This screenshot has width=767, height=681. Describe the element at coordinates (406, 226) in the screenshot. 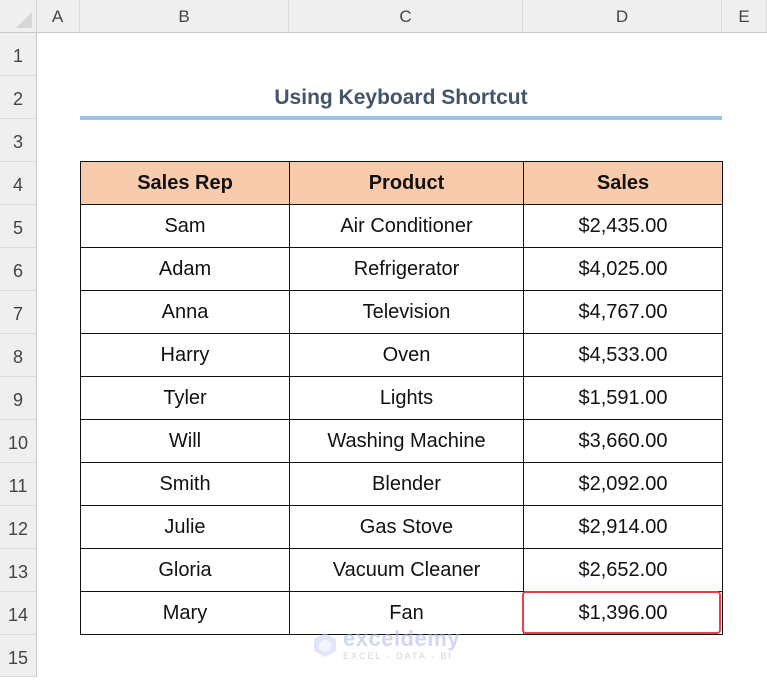

I see `cell-product: Air Conditioner` at that location.